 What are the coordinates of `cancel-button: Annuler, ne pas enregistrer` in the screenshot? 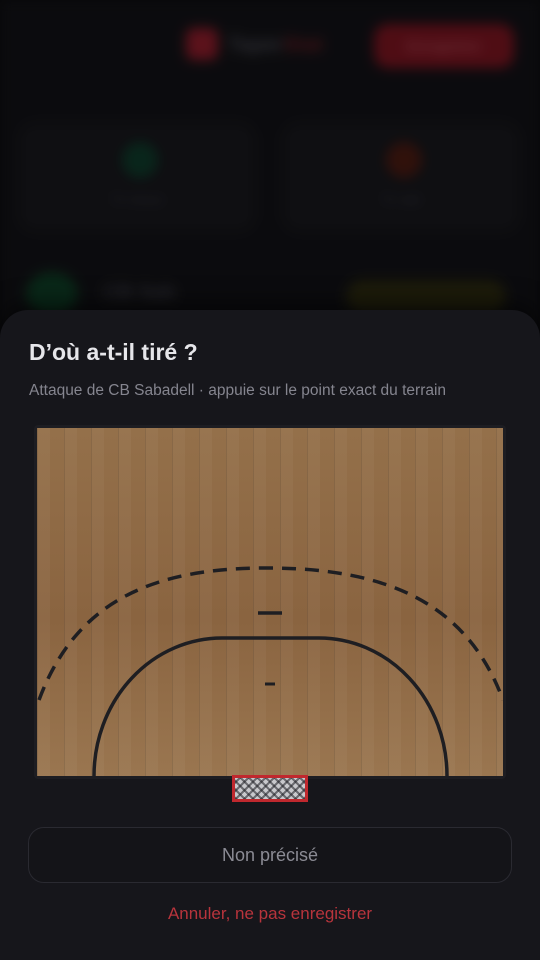 It's located at (270, 914).